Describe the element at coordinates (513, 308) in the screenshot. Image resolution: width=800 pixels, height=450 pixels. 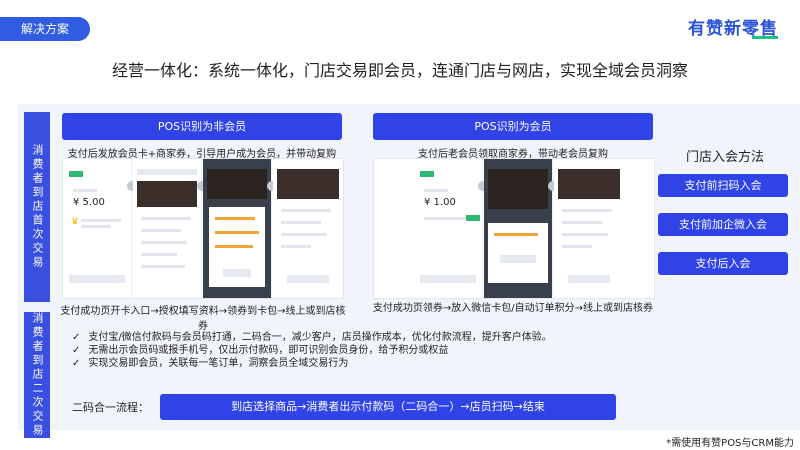
I see `member-caption: 支付成功页领券→放入微信卡包/自动订单积分→线上或到店核券` at that location.